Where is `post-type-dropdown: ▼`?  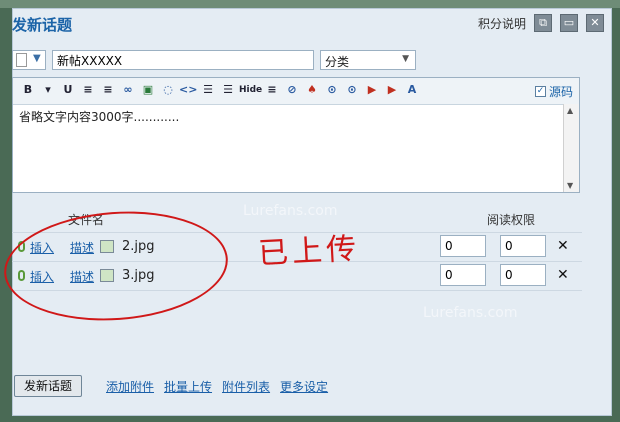
post-type-dropdown: ▼ is located at coordinates (29, 60).